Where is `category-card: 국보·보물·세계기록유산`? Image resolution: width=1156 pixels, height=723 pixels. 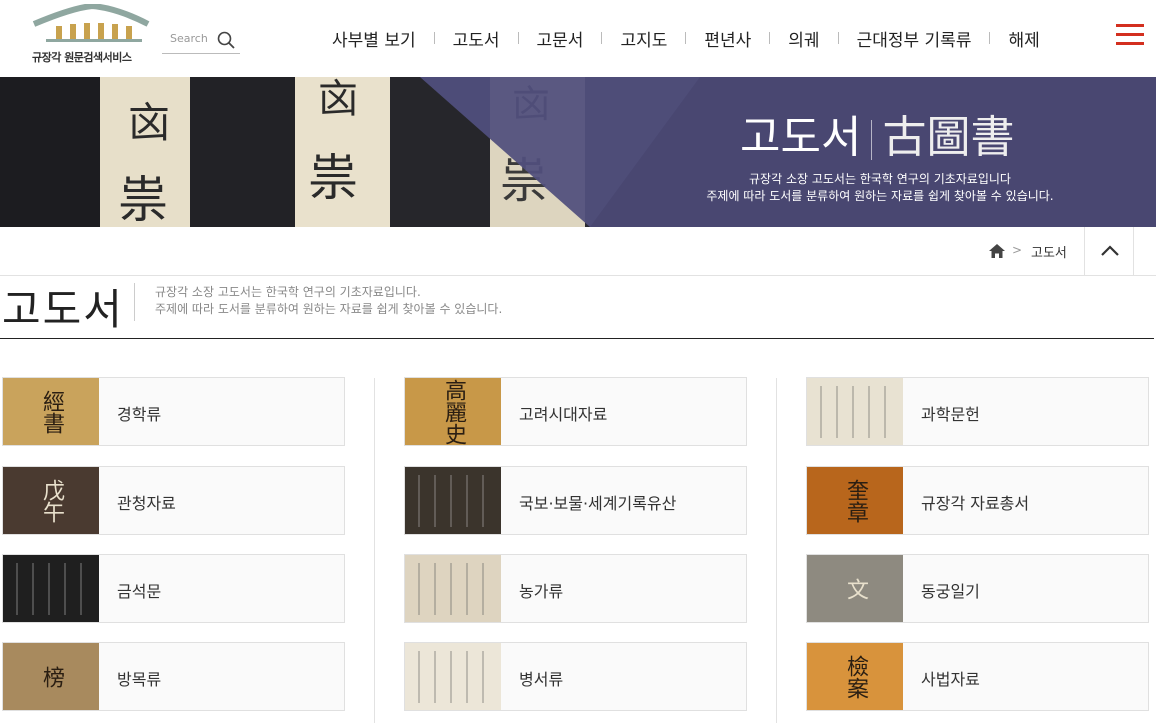
category-card: 국보·보물·세계기록유산 is located at coordinates (575, 500).